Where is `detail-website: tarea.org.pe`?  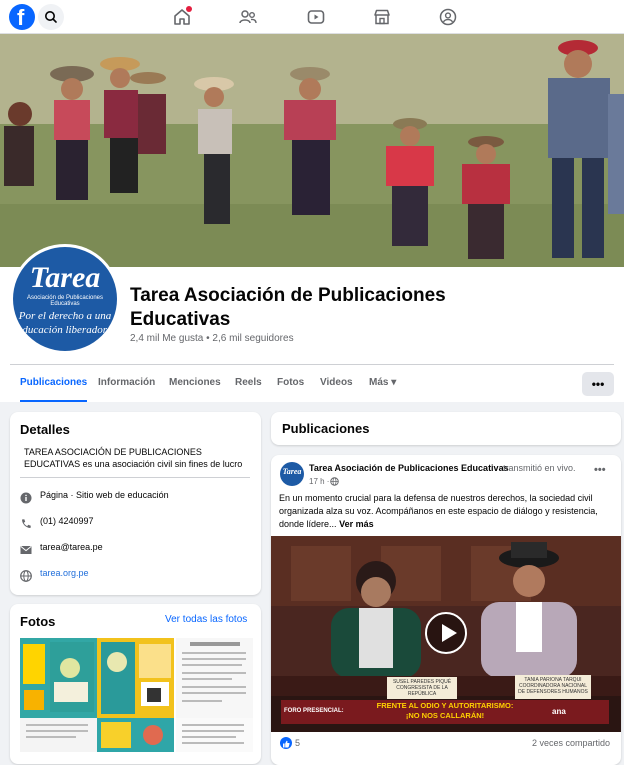
detail-website: tarea.org.pe is located at coordinates (137, 575).